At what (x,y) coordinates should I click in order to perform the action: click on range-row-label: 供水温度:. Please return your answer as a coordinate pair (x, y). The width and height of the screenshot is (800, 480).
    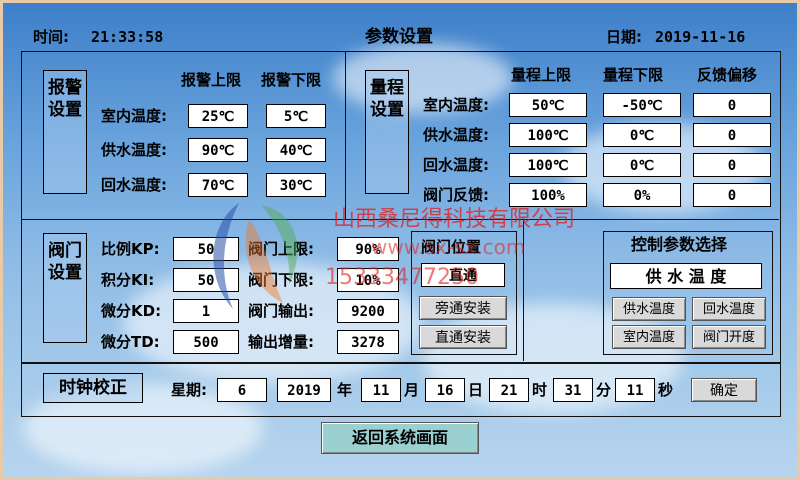
    Looking at the image, I should click on (456, 135).